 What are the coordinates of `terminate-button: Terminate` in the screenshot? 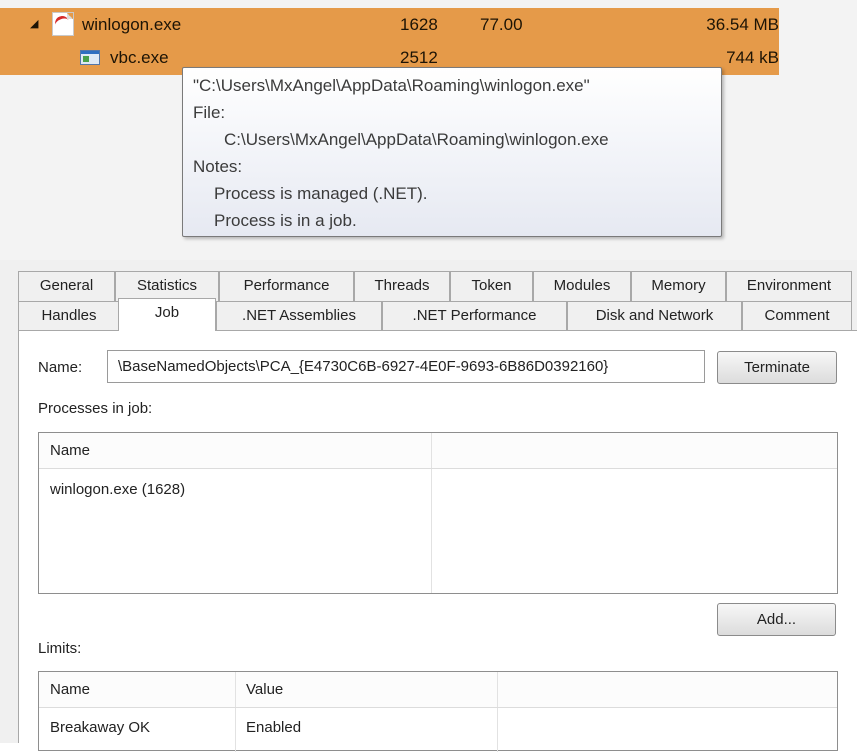 It's located at (777, 367).